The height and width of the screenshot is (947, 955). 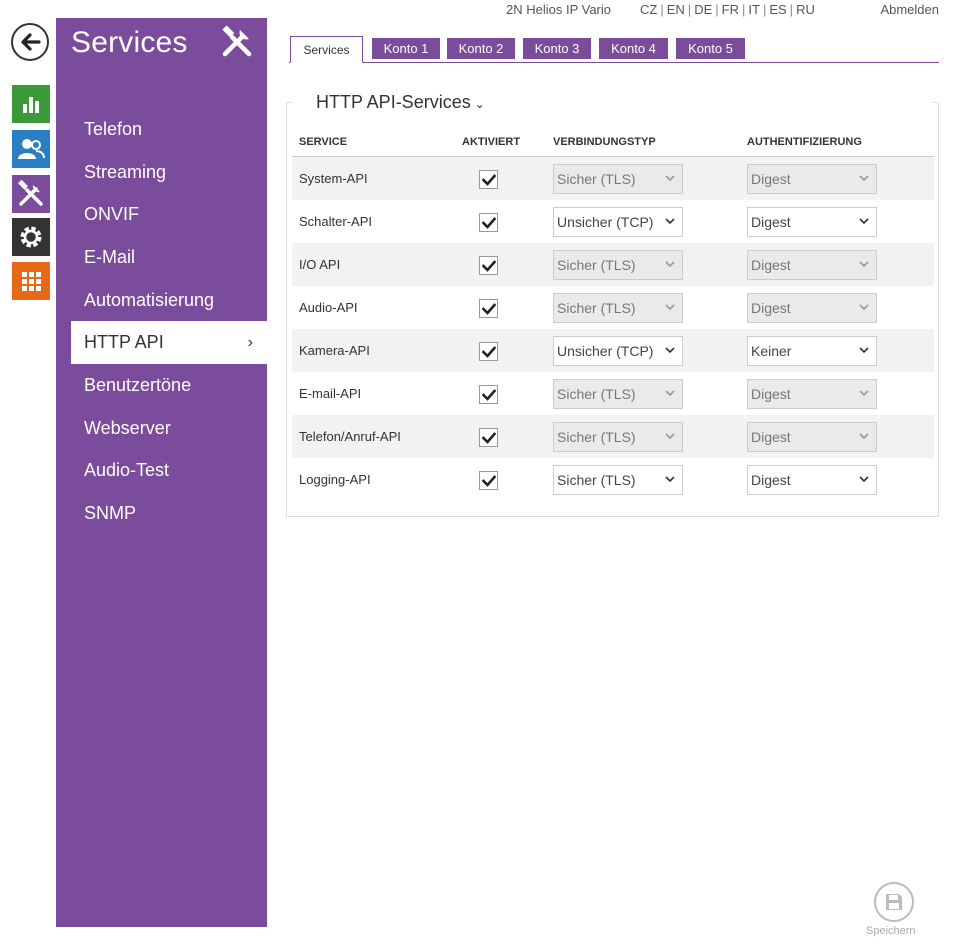 I want to click on table-row: E-mail-API Sicher (TLS) Digest, so click(x=613, y=393).